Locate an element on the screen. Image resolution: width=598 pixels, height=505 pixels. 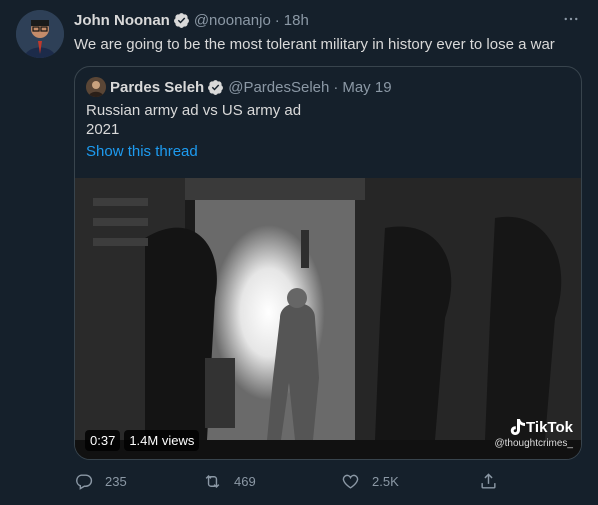
share-icon is located at coordinates (488, 481).